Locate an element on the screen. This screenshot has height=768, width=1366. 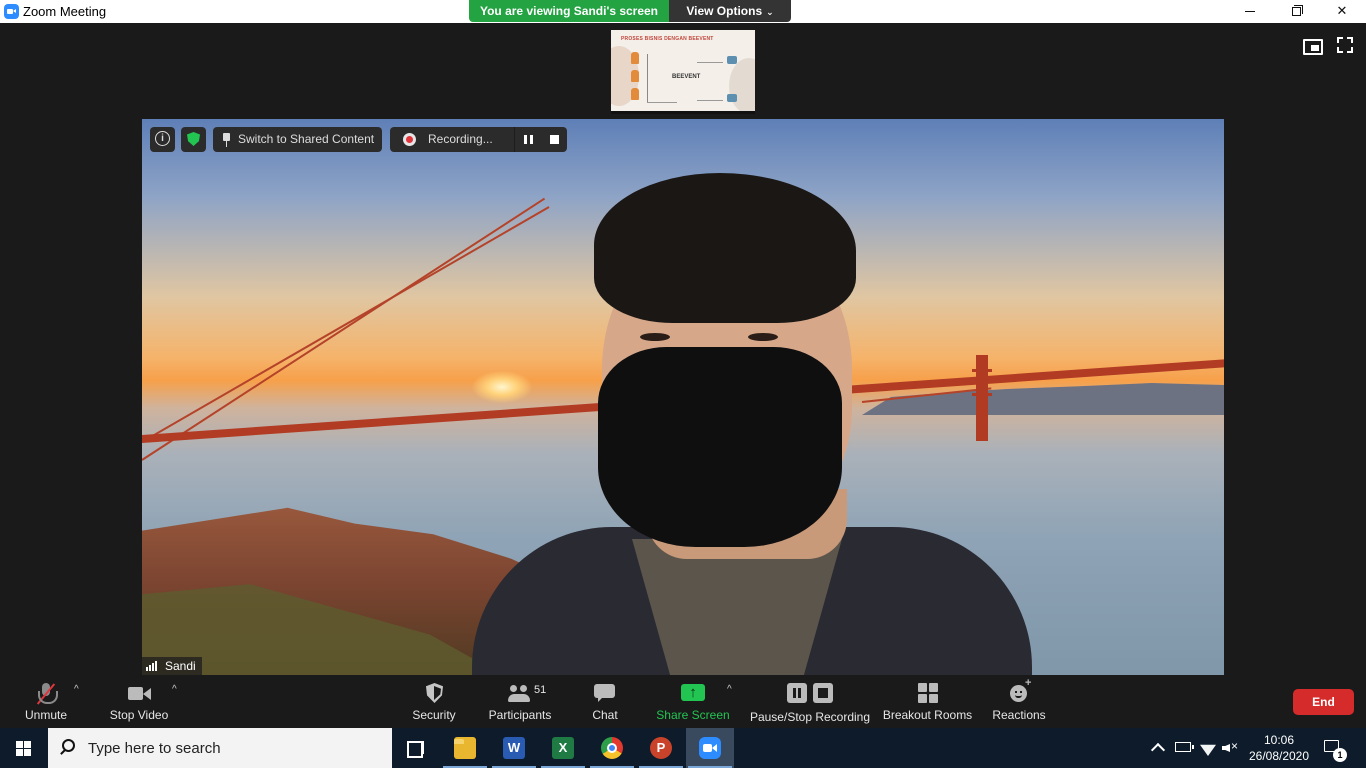
participant-name-tag: Sandi is located at coordinates (172, 666).